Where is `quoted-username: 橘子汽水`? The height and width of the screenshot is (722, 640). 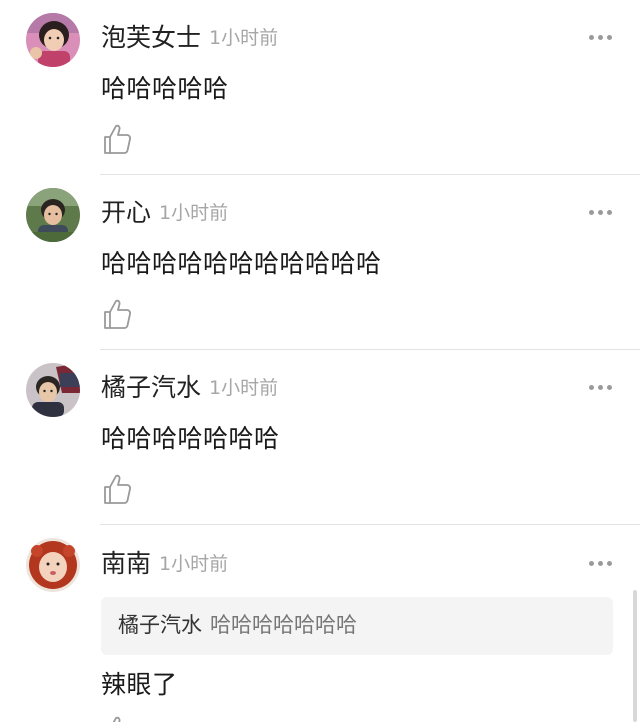 quoted-username: 橘子汽水 is located at coordinates (160, 625).